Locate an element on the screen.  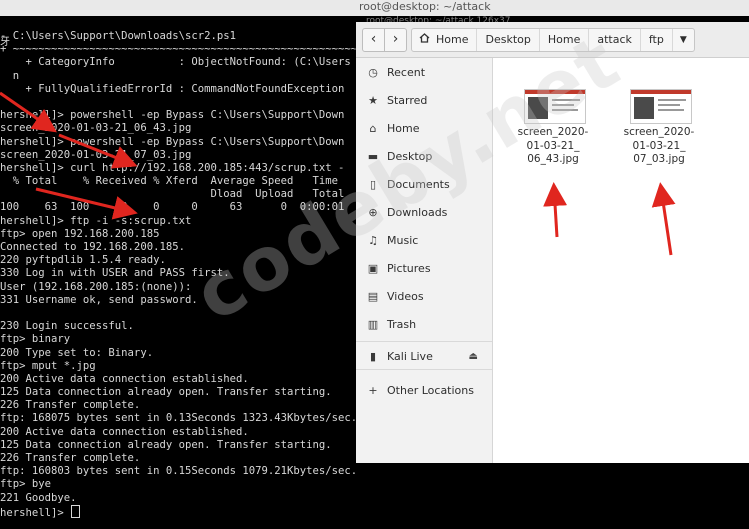
breadcrumb-home: Home is located at coordinates (445, 40).